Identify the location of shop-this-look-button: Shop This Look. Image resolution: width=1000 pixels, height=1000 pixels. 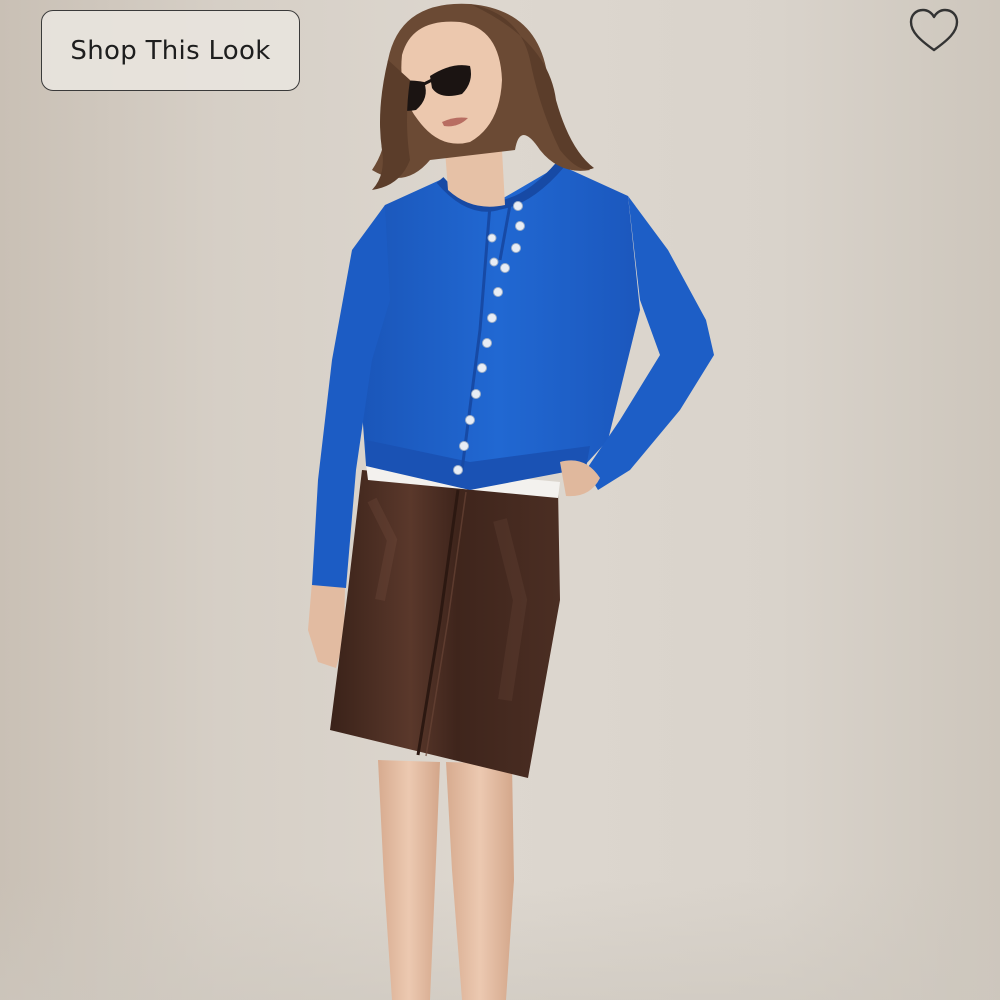
(170, 50).